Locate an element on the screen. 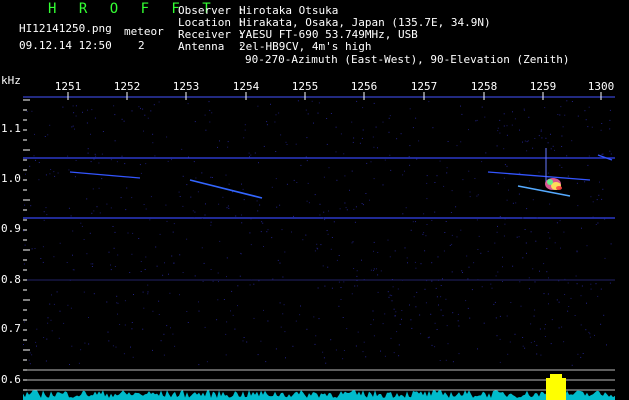  x-tick-label: 1252 is located at coordinates (127, 86).